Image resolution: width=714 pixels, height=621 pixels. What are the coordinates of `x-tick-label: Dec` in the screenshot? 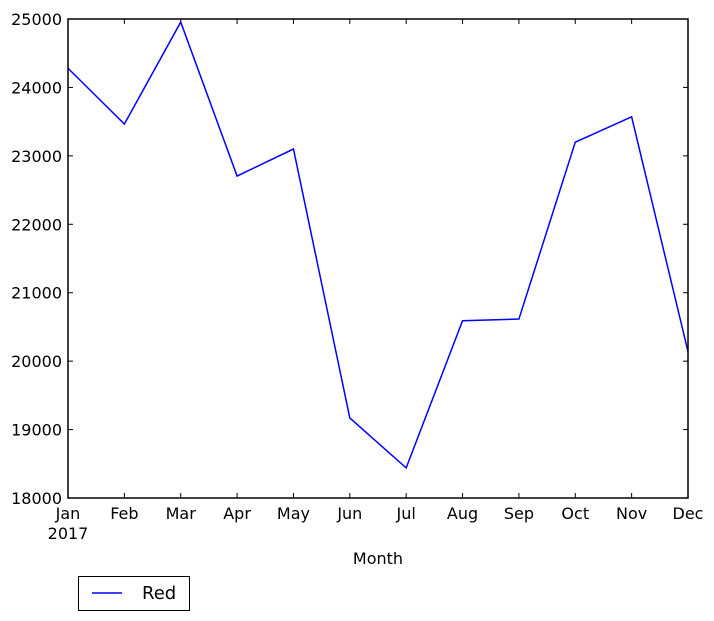 It's located at (688, 513).